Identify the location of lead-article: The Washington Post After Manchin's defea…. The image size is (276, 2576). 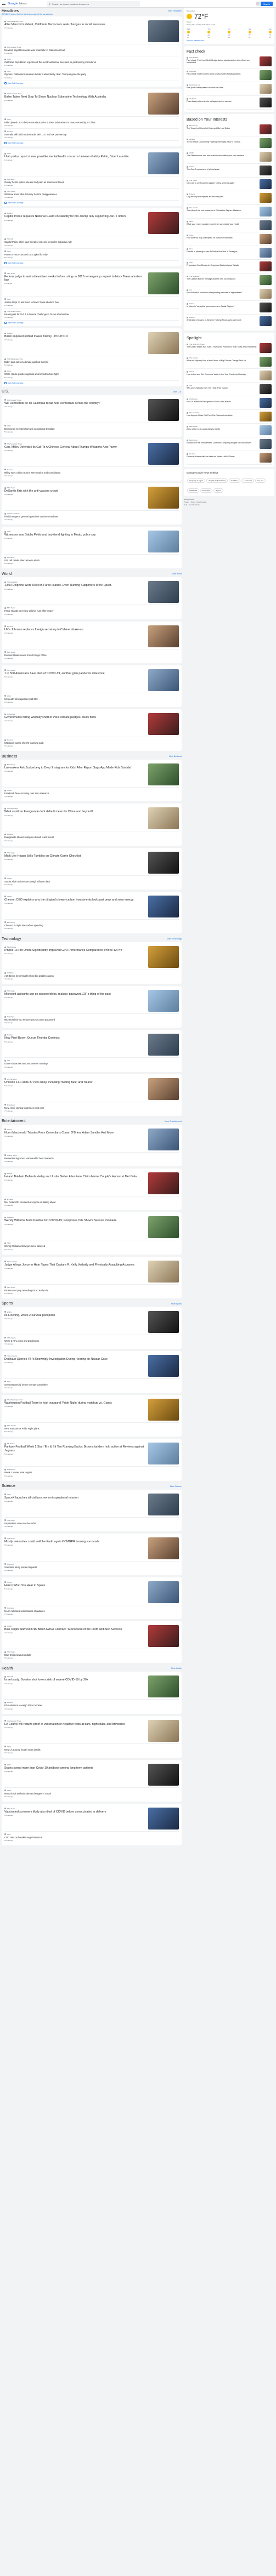
(92, 31).